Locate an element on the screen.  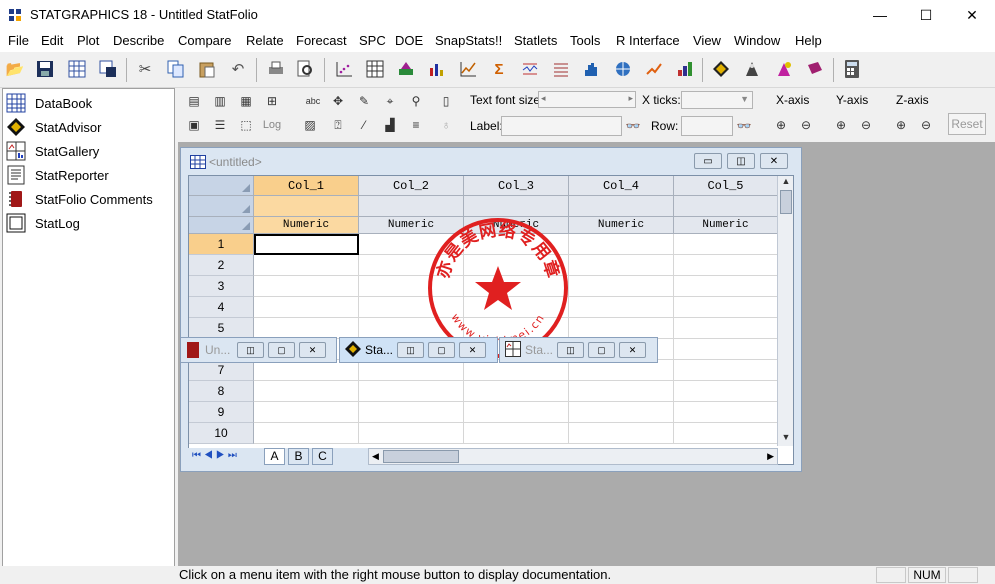
minimized-window: Sta... ◫ ▢ ✕ is located at coordinates (578, 350).